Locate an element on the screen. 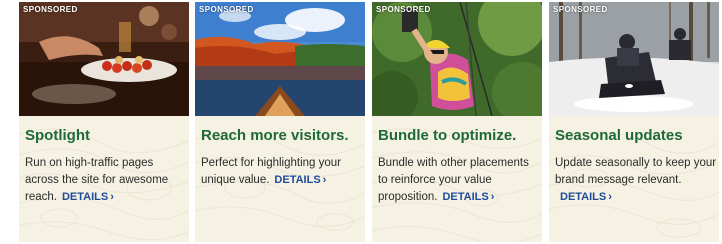  food-dish-photo: SPONSORED is located at coordinates (104, 59).